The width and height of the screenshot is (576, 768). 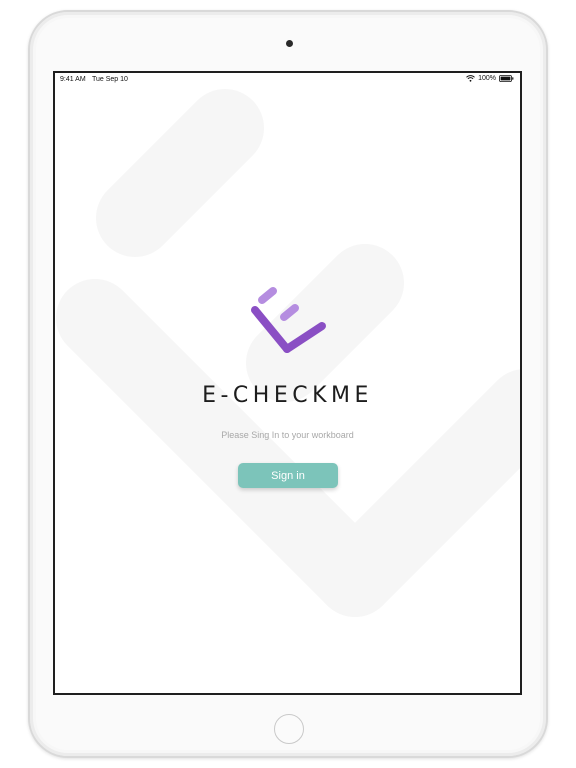 I want to click on home-button, so click(x=289, y=729).